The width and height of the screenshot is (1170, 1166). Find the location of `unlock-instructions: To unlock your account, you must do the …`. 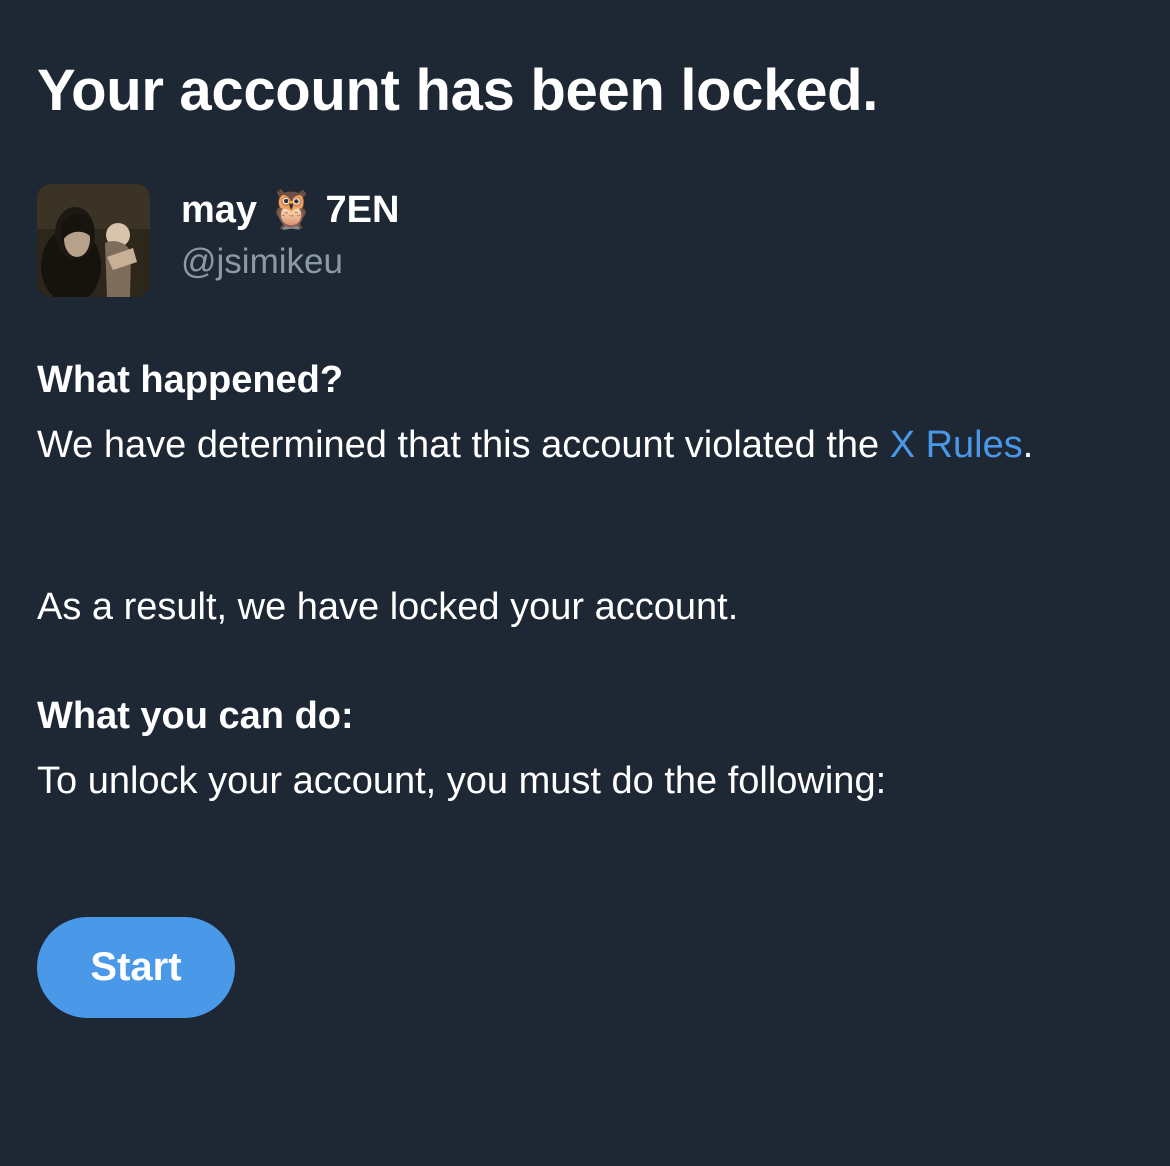

unlock-instructions: To unlock your account, you must do the … is located at coordinates (462, 781).